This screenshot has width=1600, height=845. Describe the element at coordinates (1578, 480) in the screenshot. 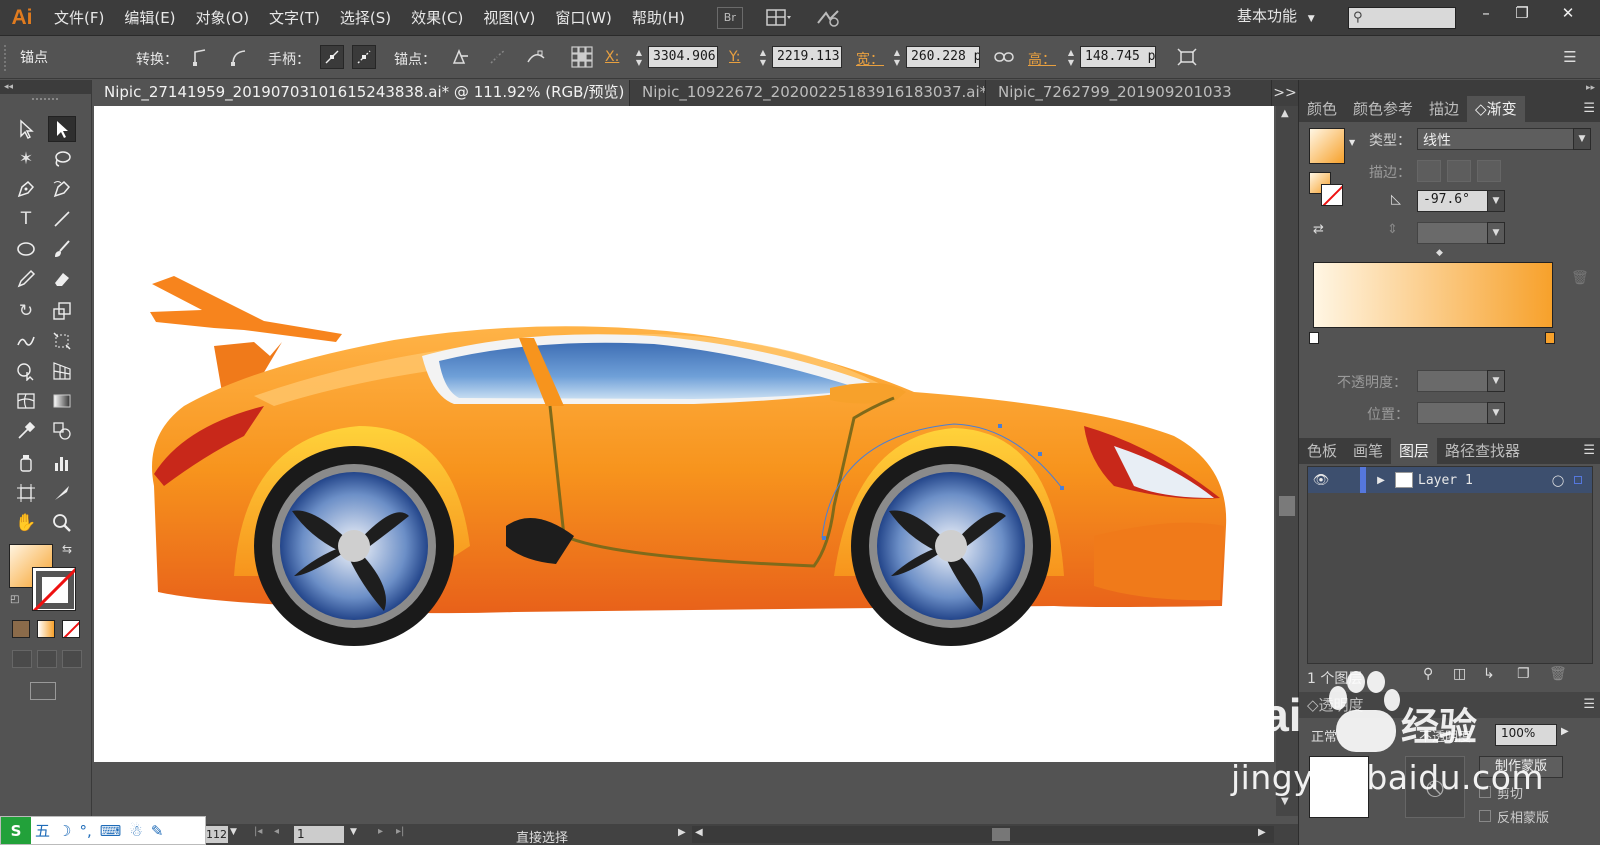

I see `selection-indicator` at that location.